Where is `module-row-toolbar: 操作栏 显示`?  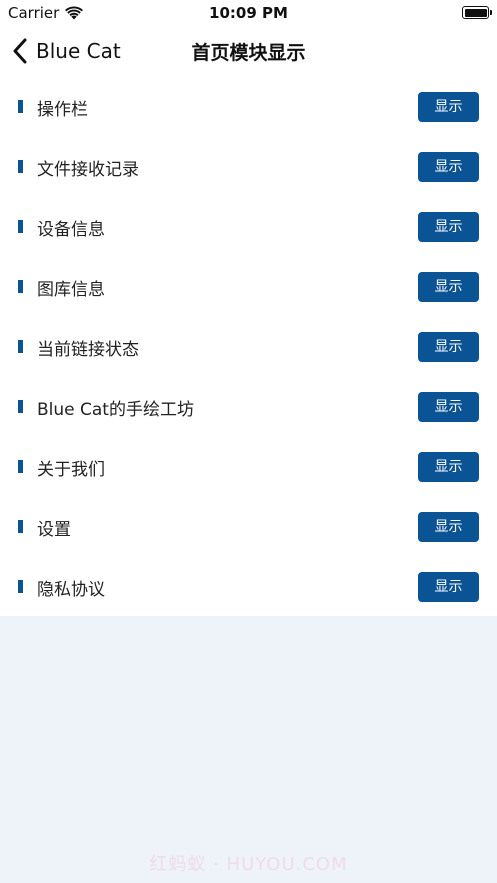 module-row-toolbar: 操作栏 显示 is located at coordinates (248, 106).